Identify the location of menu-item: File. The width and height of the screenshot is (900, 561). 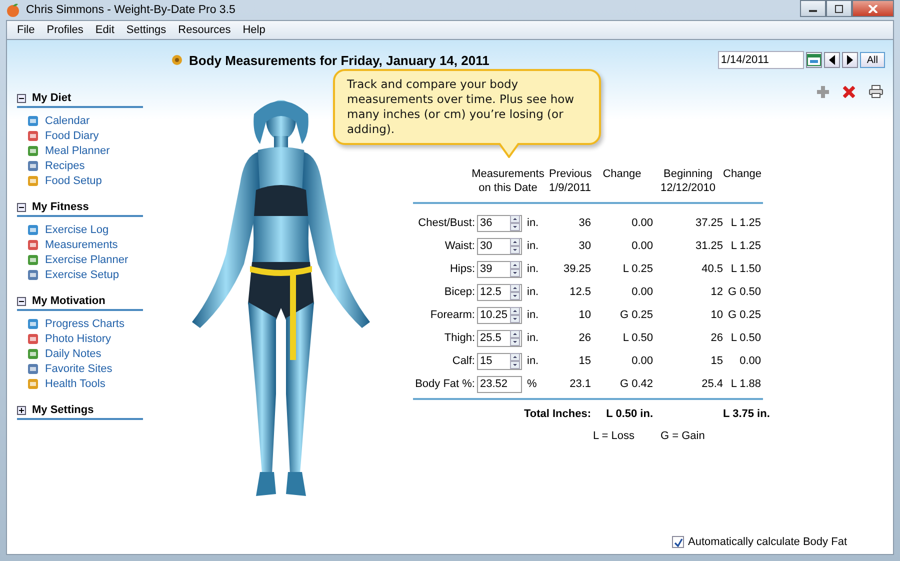
(26, 30).